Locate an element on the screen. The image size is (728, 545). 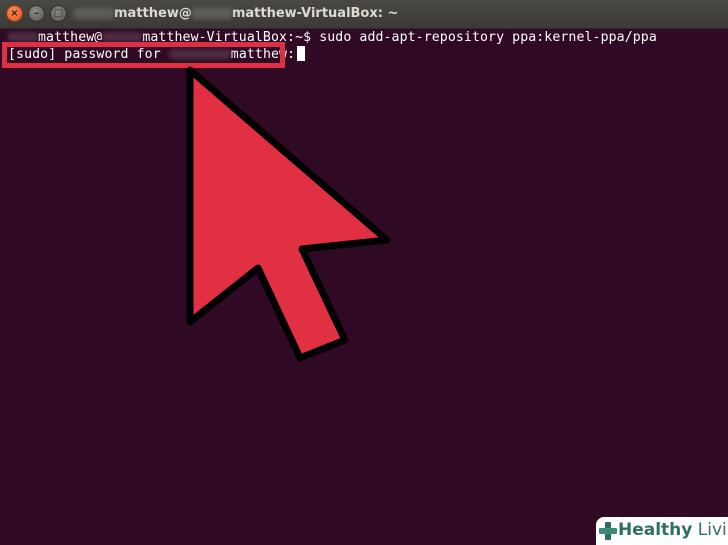
logo-word-1: Healthy is located at coordinates (655, 530).